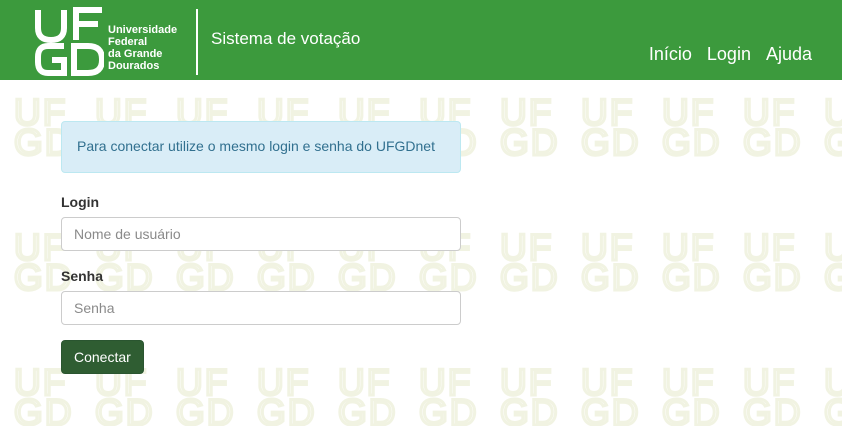 This screenshot has height=426, width=842. Describe the element at coordinates (143, 30) in the screenshot. I see `institution-line: Universidade` at that location.